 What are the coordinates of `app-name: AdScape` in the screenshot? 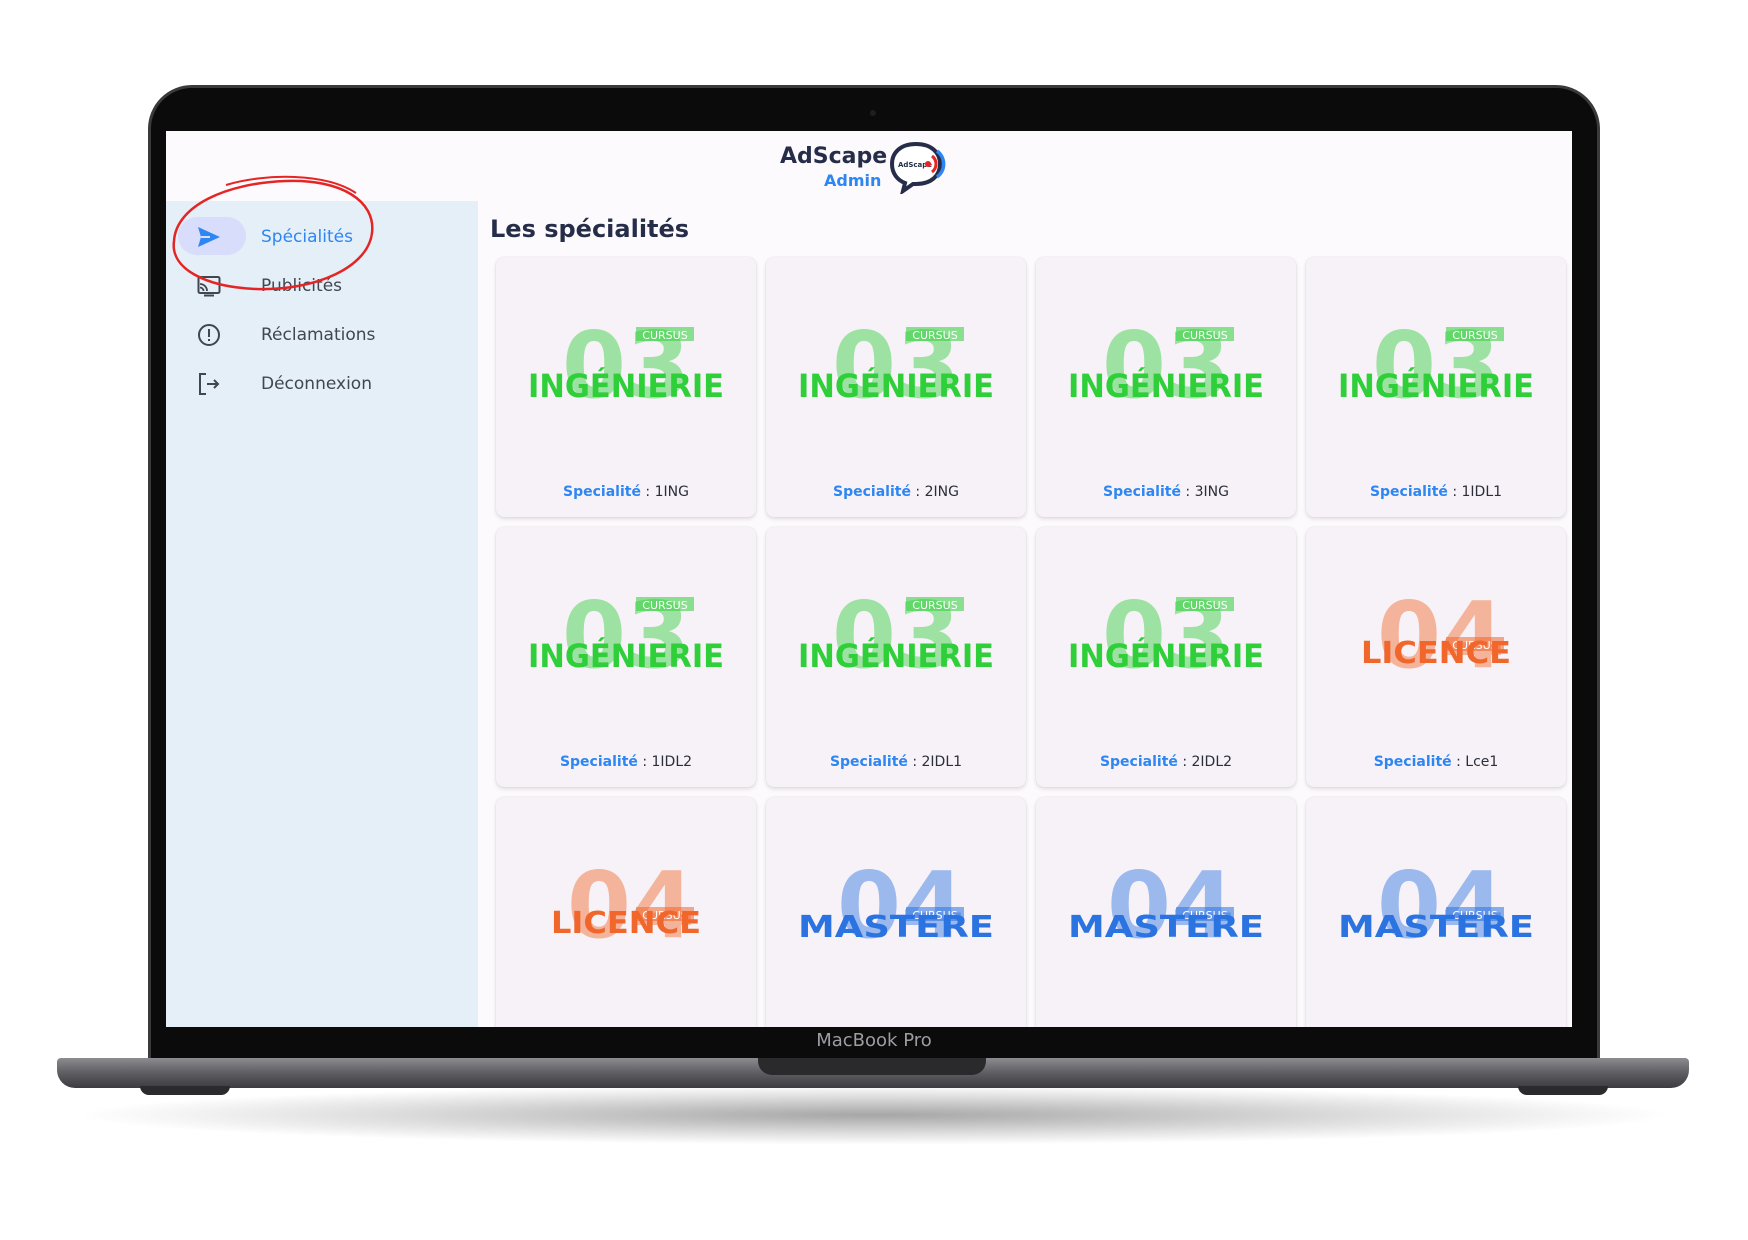 It's located at (834, 156).